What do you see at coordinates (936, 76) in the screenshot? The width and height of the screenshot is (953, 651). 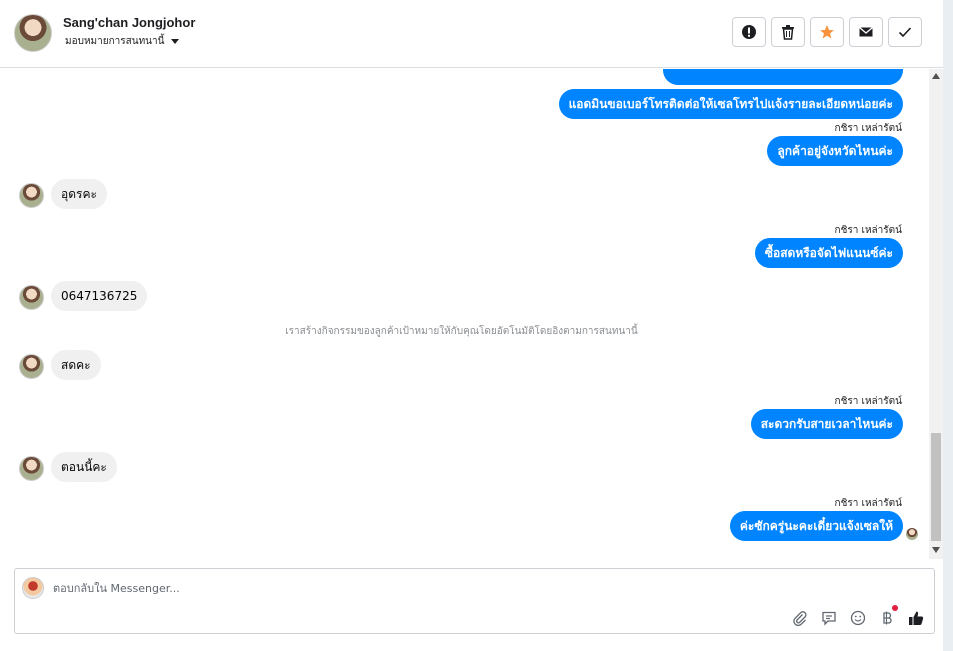 I see `scroll-up-arrow-icon` at bounding box center [936, 76].